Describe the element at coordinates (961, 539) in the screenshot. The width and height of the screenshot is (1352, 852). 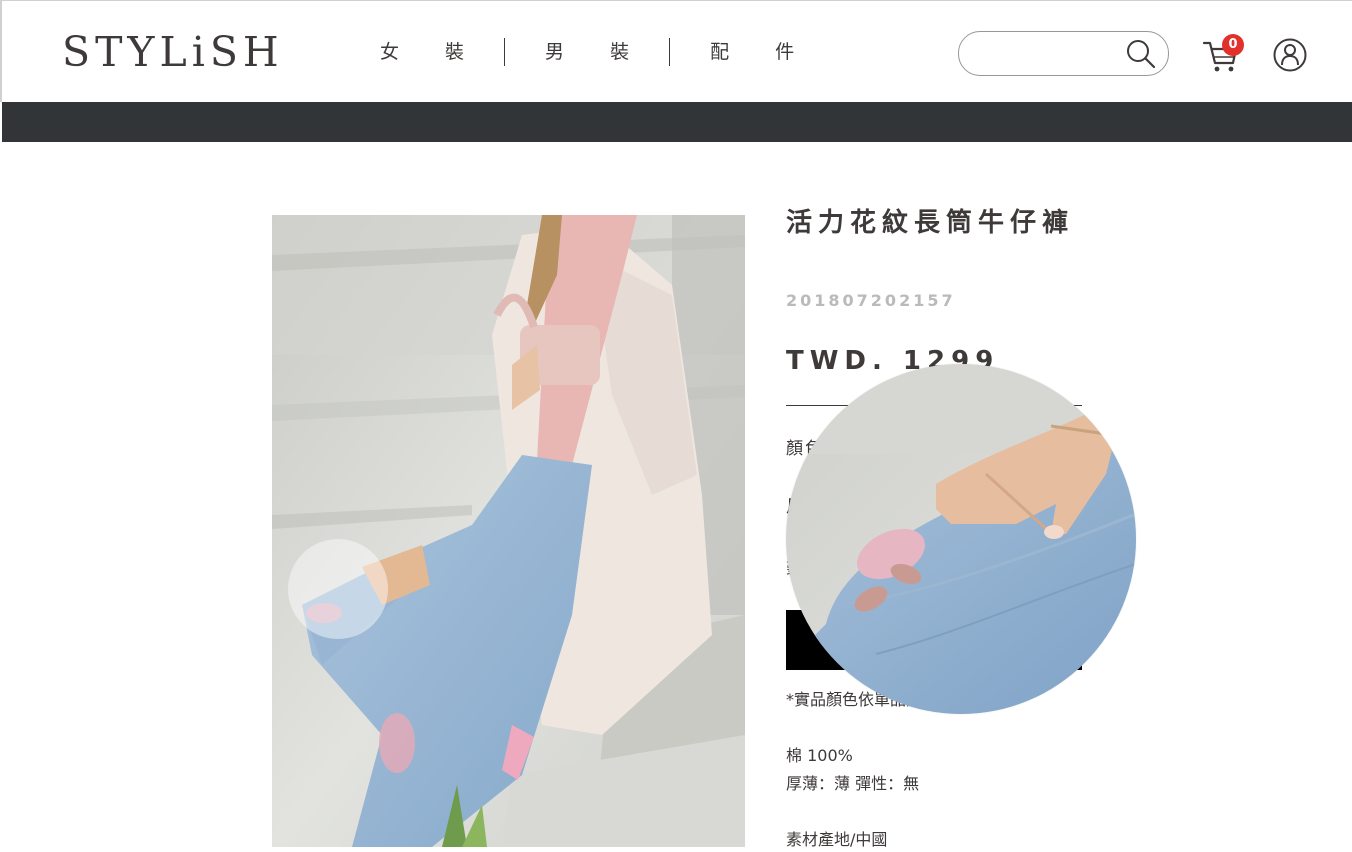
I see `zoom-preview` at that location.